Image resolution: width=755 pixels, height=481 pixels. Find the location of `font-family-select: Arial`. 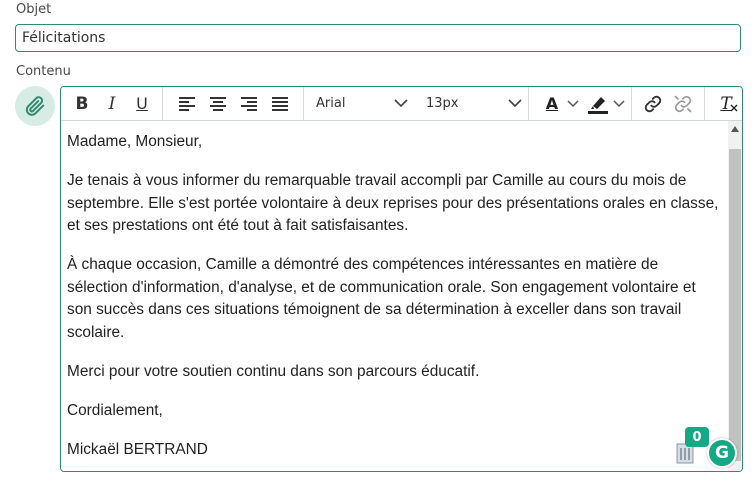

font-family-select: Arial is located at coordinates (359, 104).